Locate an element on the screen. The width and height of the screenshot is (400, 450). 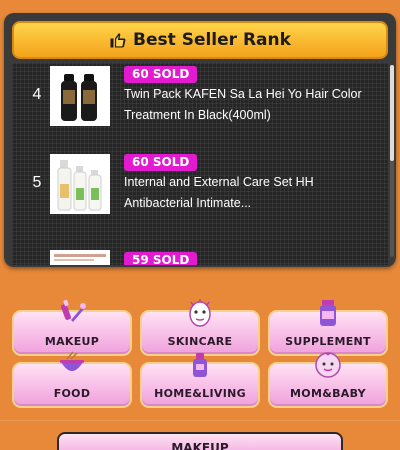
rank-number: 4 is located at coordinates (37, 94).